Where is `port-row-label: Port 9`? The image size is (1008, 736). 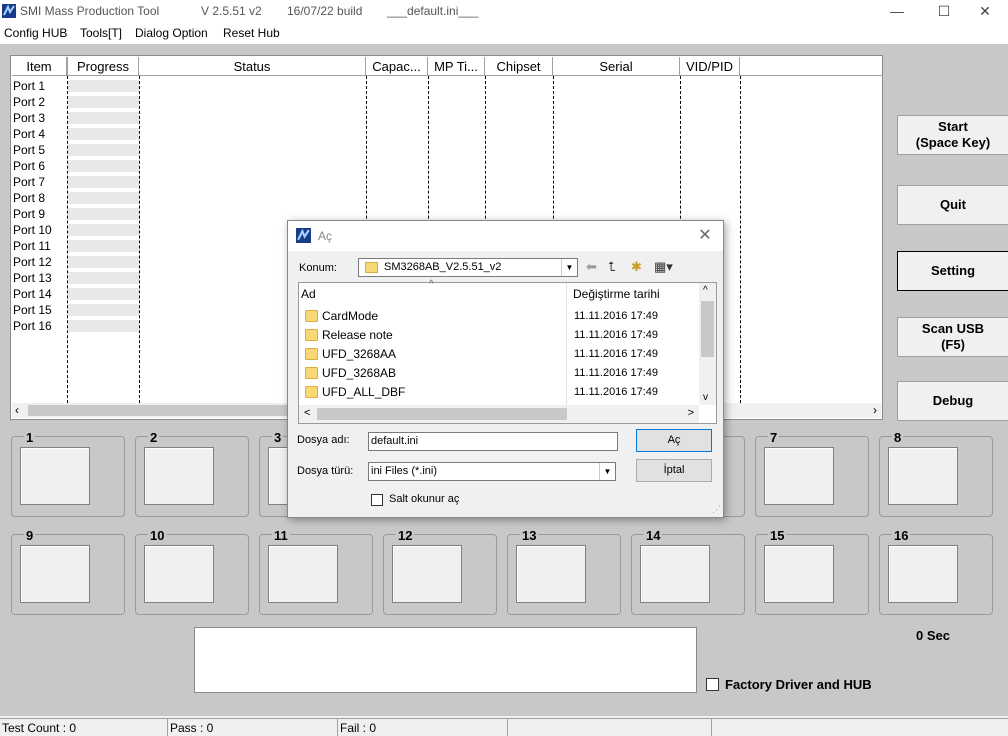
port-row-label: Port 9 is located at coordinates (29, 214).